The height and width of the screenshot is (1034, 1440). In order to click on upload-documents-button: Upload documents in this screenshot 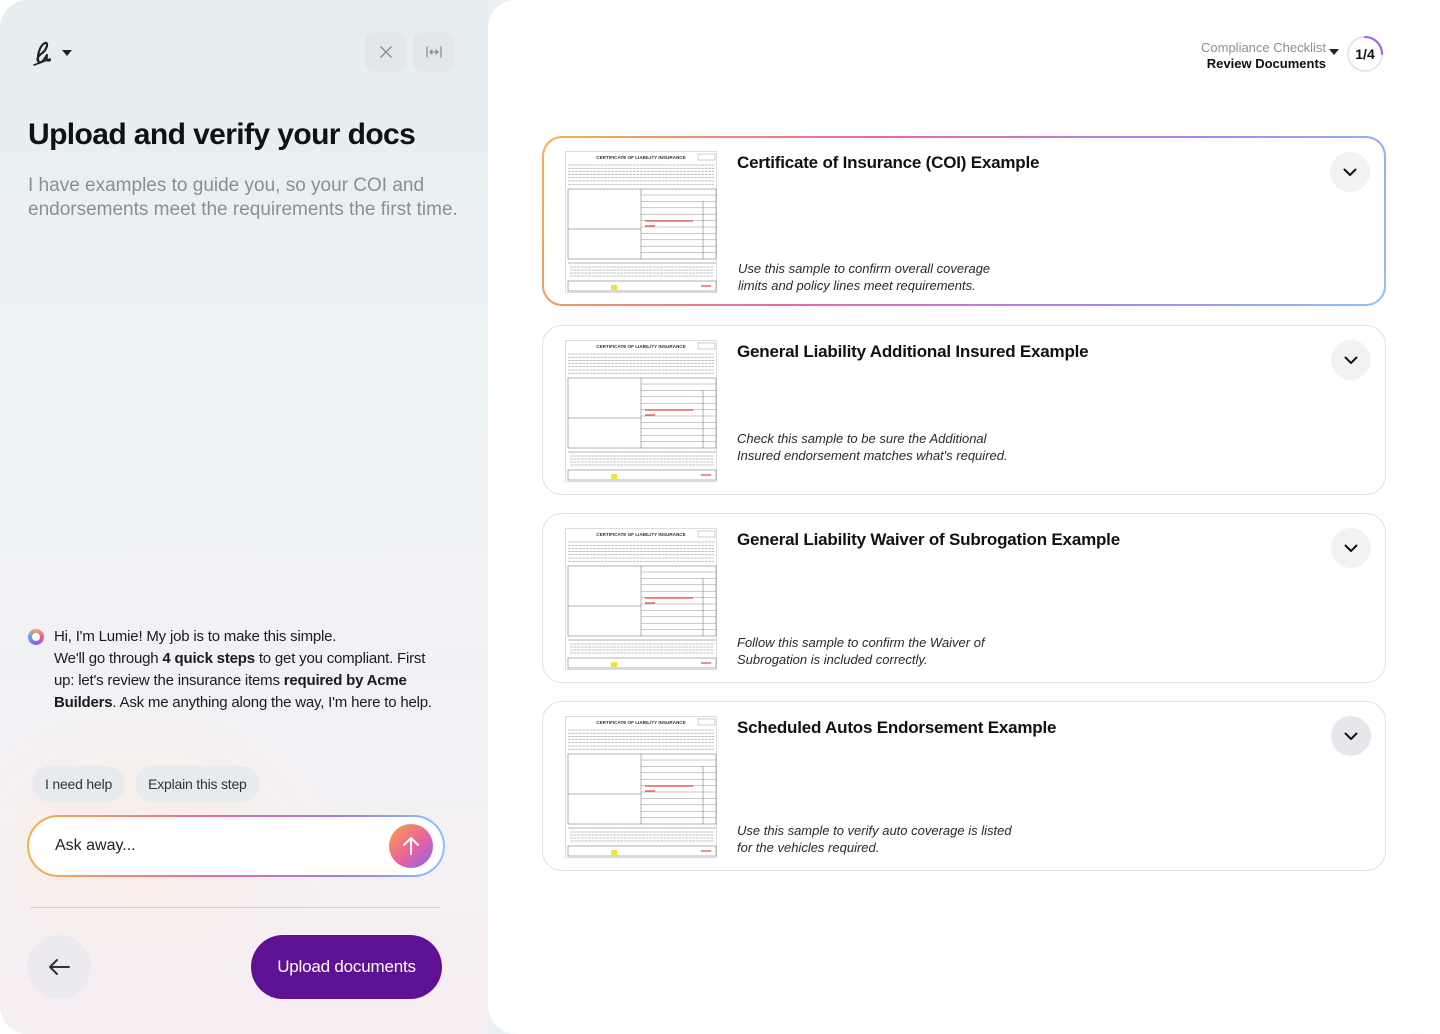, I will do `click(346, 967)`.